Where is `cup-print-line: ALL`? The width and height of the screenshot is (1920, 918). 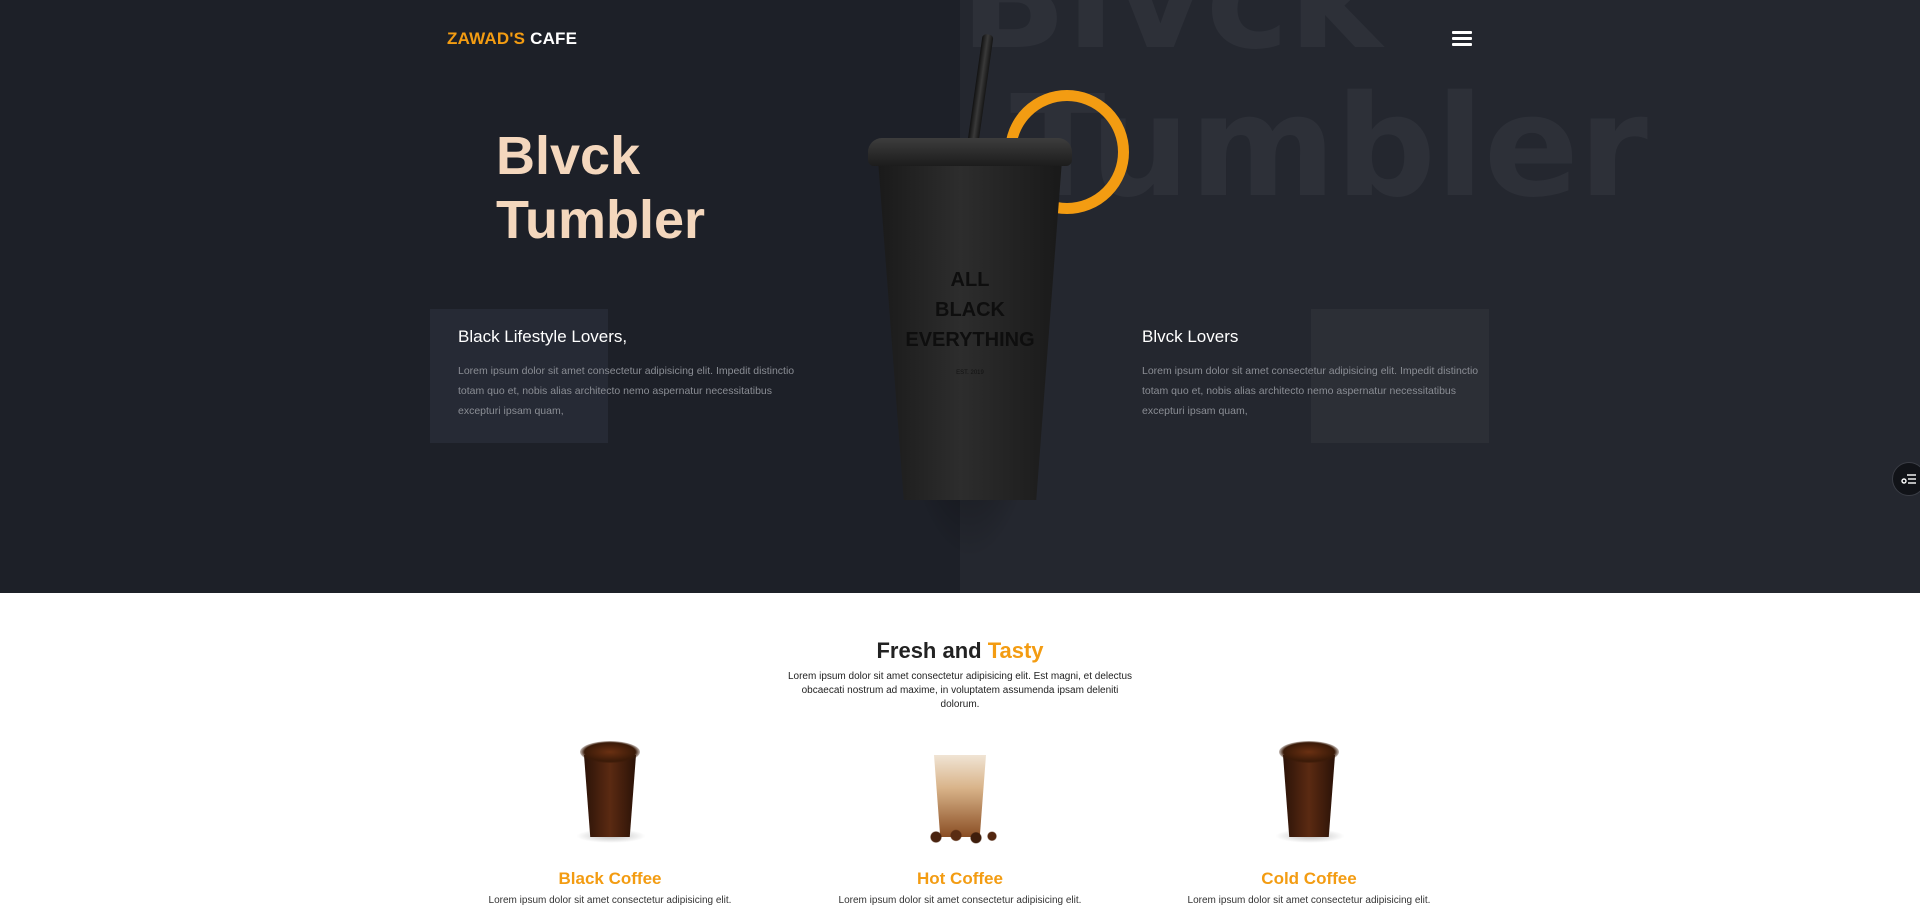 cup-print-line: ALL is located at coordinates (970, 280).